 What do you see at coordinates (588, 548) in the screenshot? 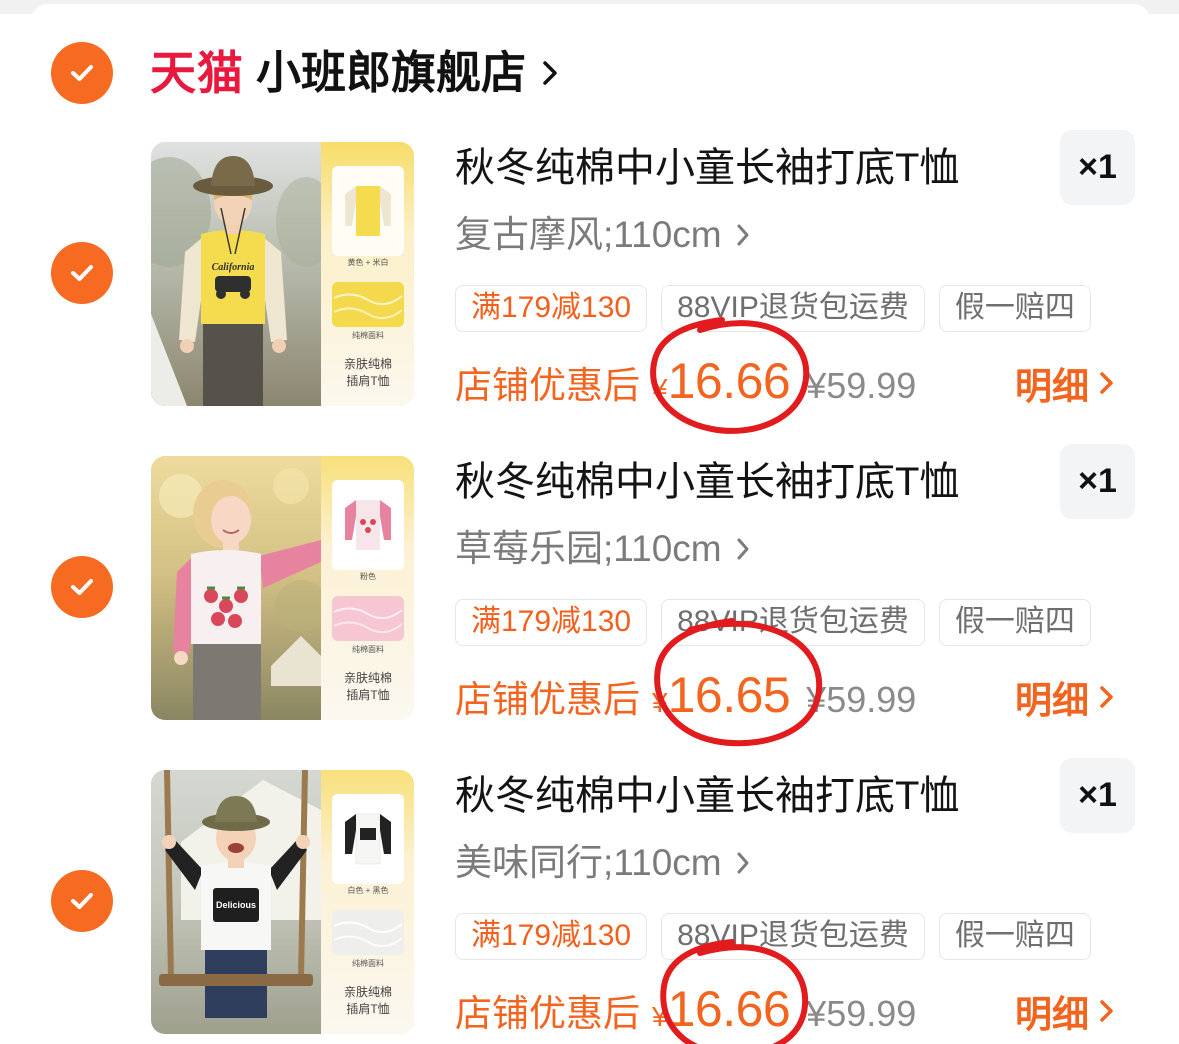
I see `variant-text: 草莓乐园;110cm` at bounding box center [588, 548].